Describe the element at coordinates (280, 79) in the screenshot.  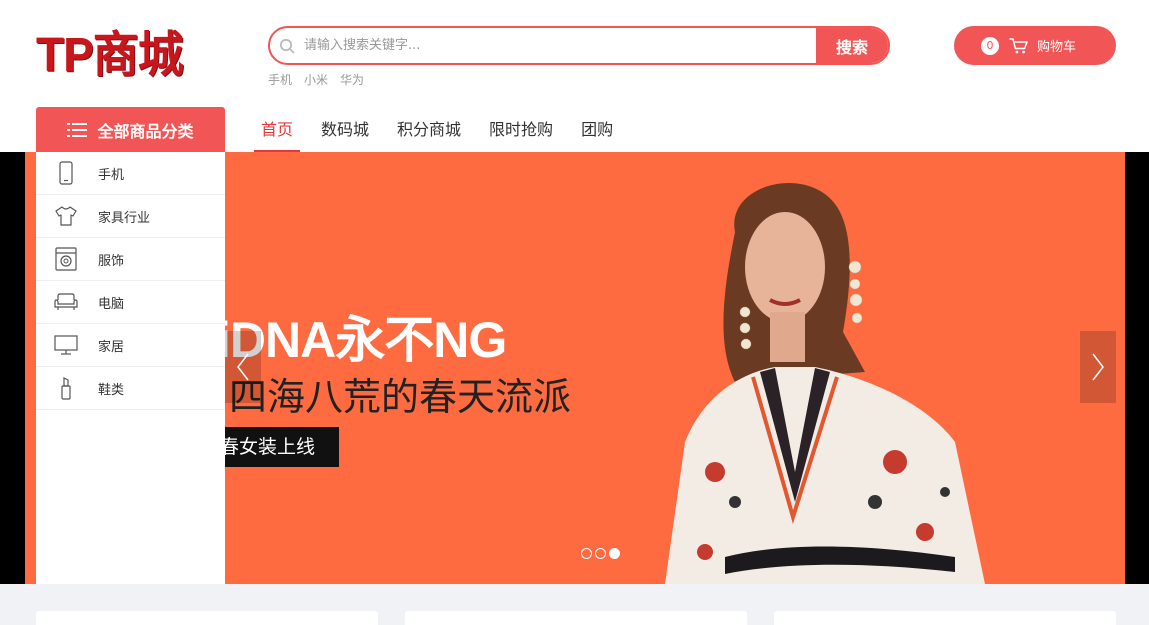
I see `hot-word-link: 手机` at that location.